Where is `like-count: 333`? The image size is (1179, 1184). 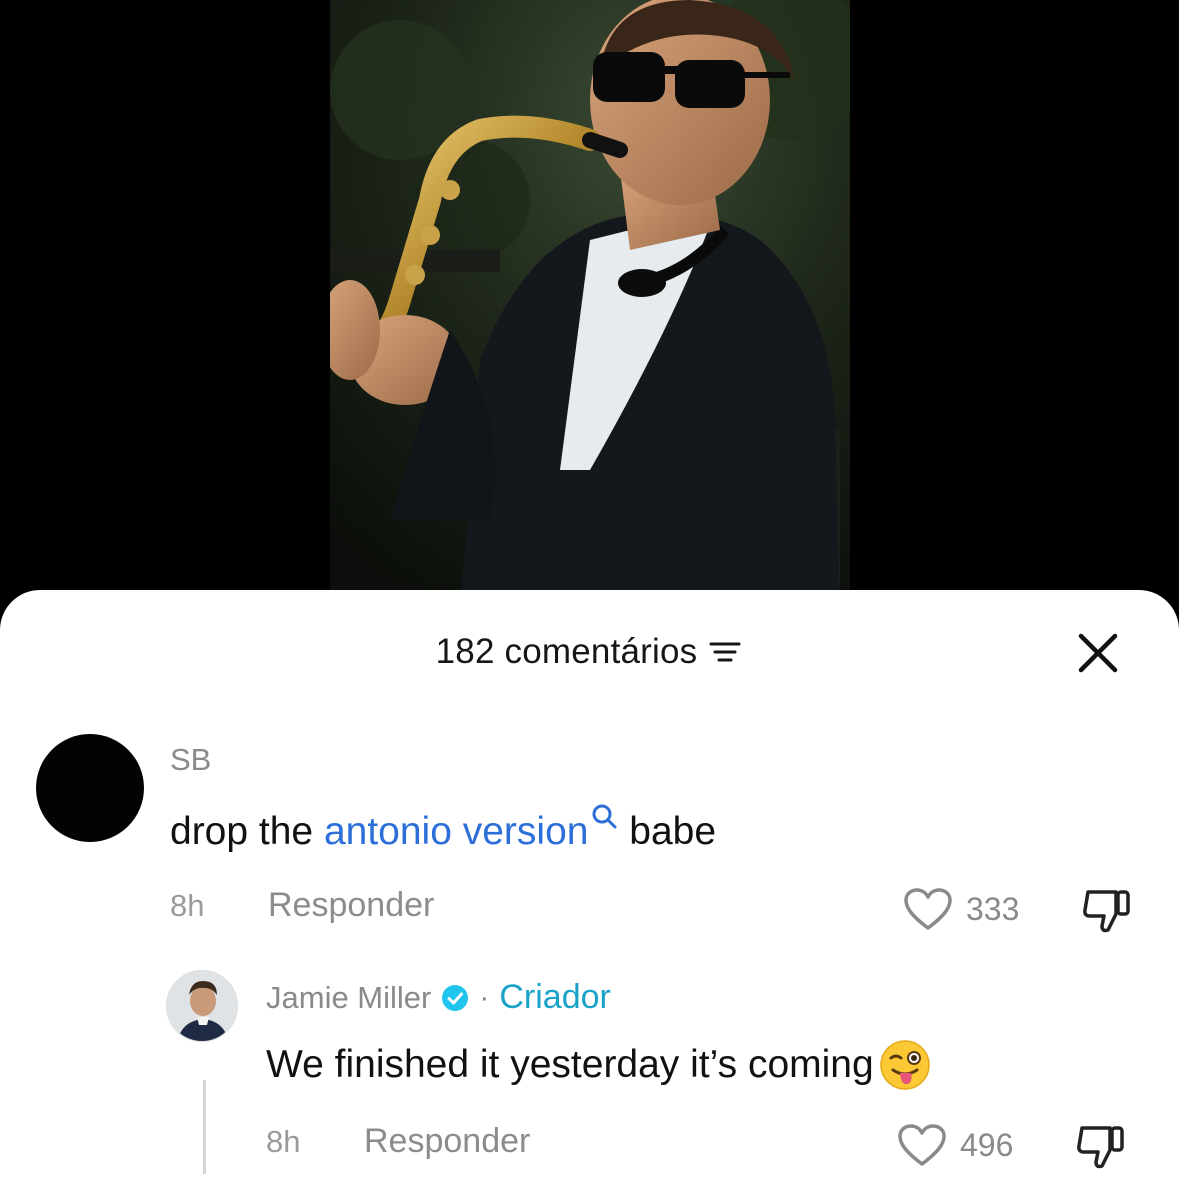 like-count: 333 is located at coordinates (993, 908).